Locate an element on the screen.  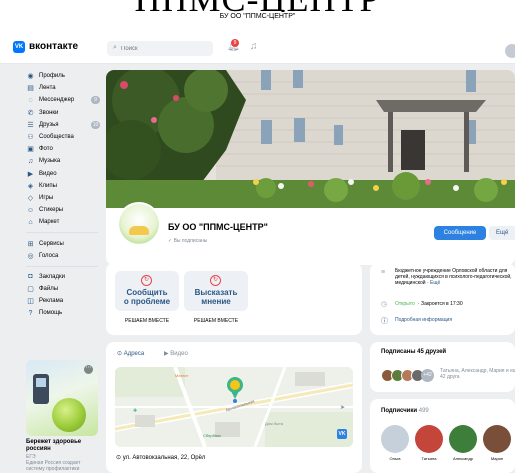
sidebar-item-3: ◌ Мессенджер 9 is located at coordinates (64, 100).